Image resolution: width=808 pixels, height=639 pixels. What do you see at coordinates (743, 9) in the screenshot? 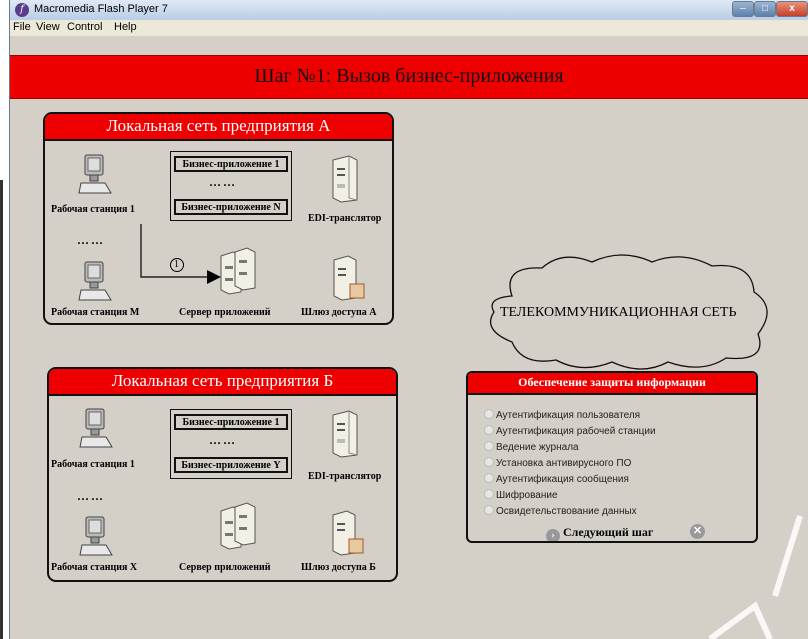
I see `minimize-button: –` at bounding box center [743, 9].